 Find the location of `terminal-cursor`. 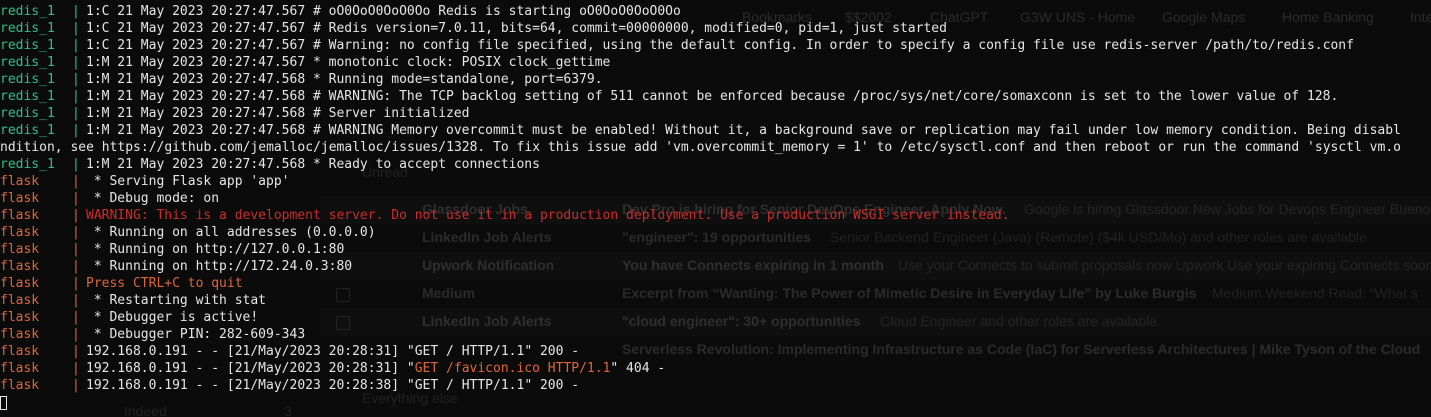

terminal-cursor is located at coordinates (3, 403).